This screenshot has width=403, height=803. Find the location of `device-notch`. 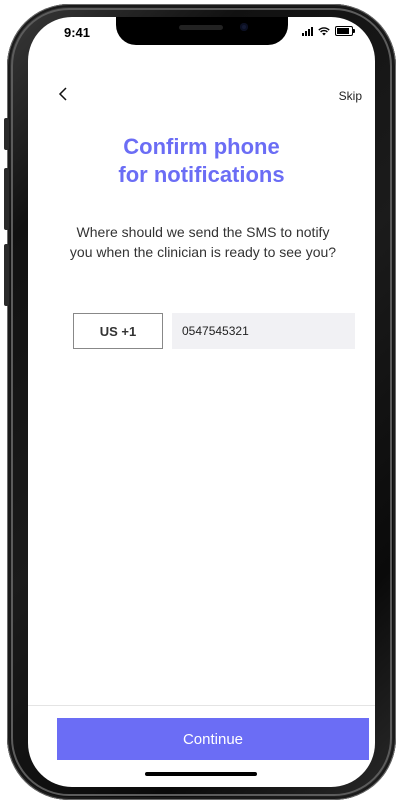

device-notch is located at coordinates (202, 31).